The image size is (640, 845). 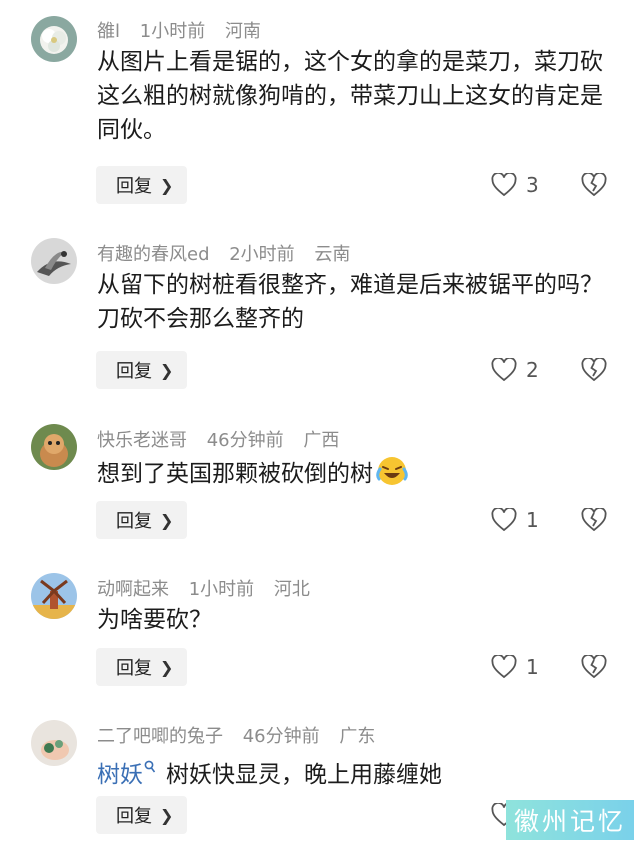 What do you see at coordinates (242, 31) in the screenshot?
I see `location: 河南` at bounding box center [242, 31].